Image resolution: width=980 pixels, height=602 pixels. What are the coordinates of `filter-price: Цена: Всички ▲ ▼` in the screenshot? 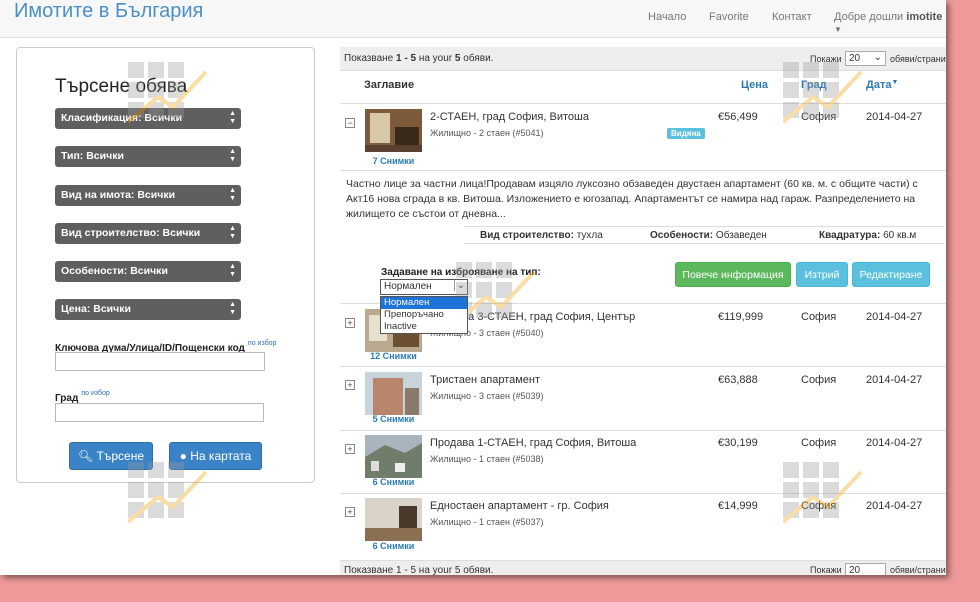 It's located at (148, 309).